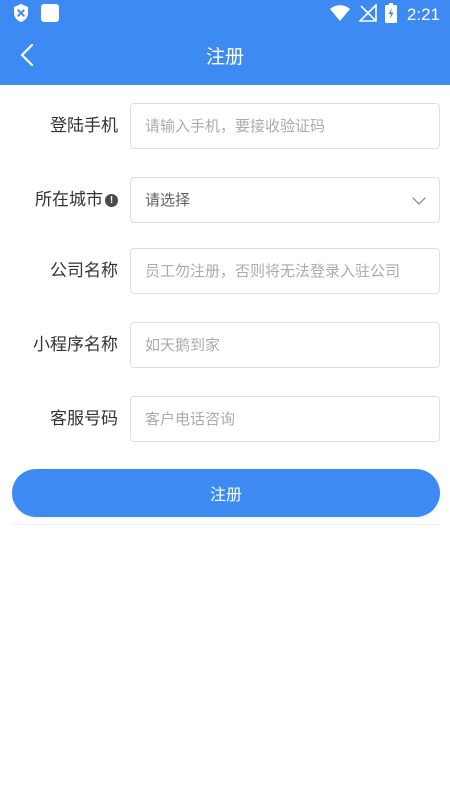 This screenshot has height=800, width=450. What do you see at coordinates (50, 15) in the screenshot?
I see `app-square-icon` at bounding box center [50, 15].